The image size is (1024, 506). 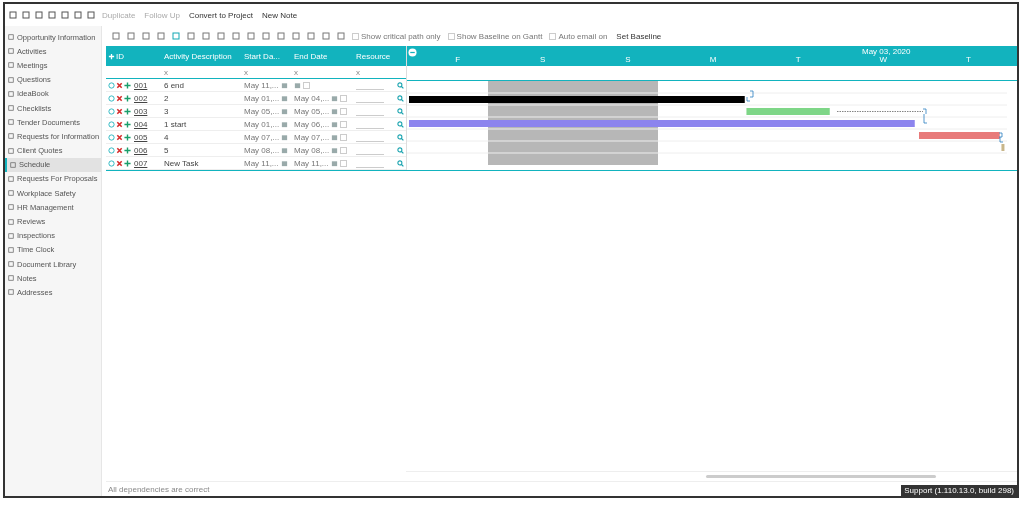 What do you see at coordinates (141, 124) in the screenshot?
I see `activity-id-link: 004` at bounding box center [141, 124].